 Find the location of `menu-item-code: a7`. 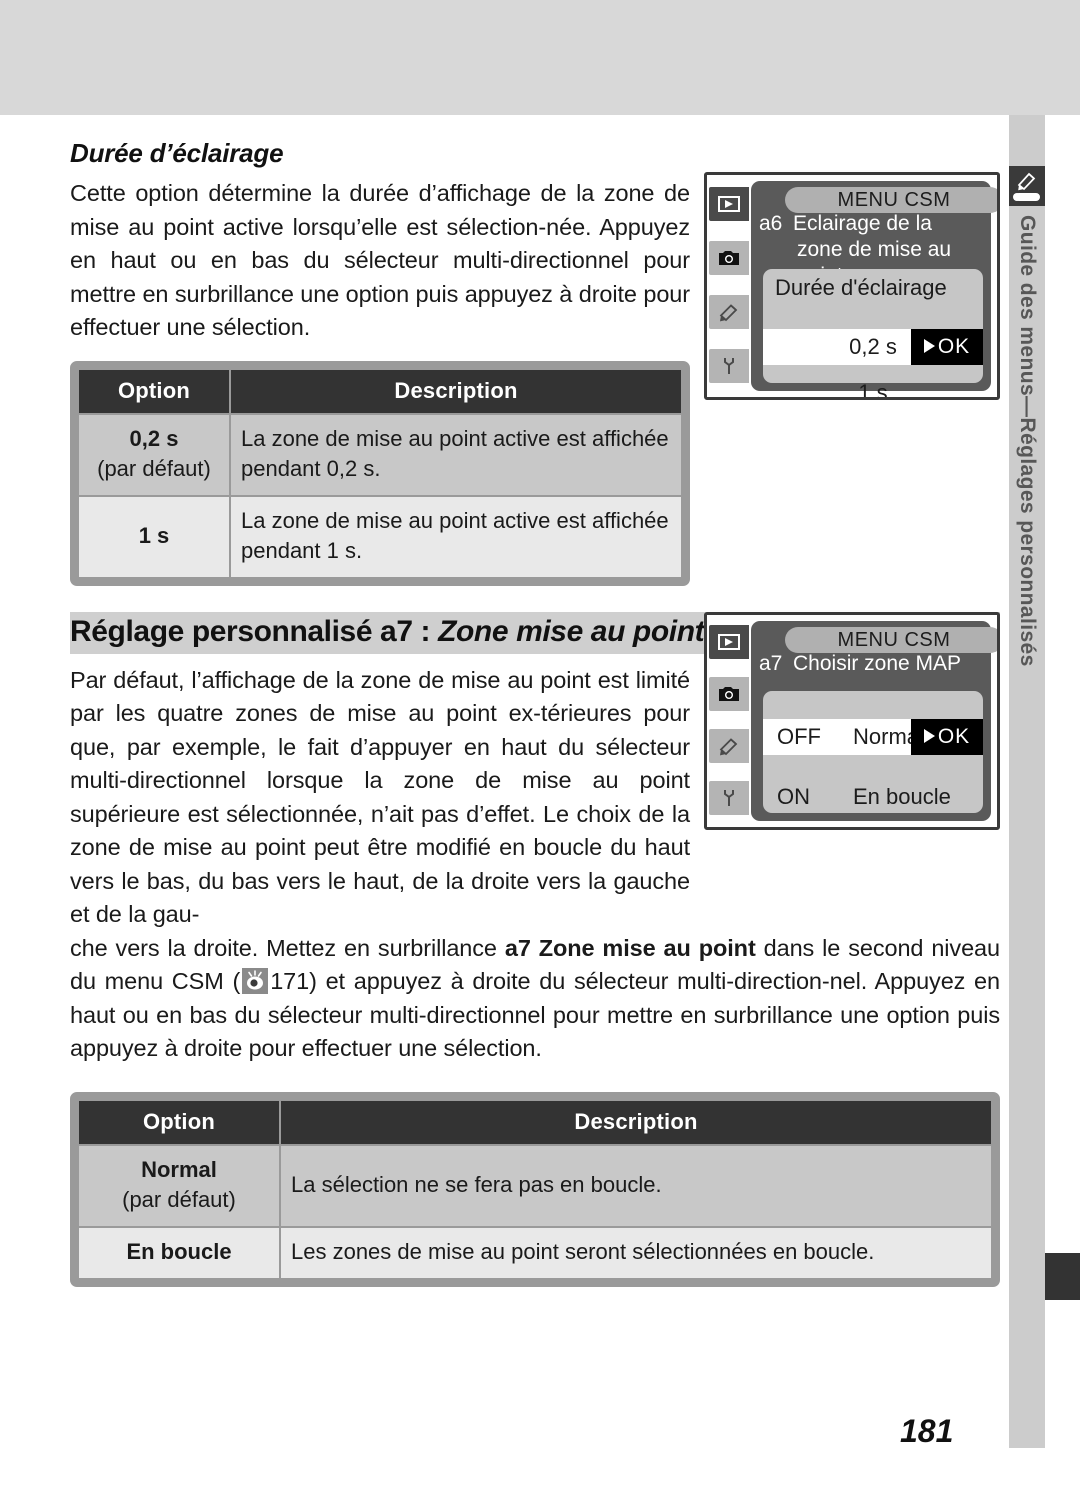

menu-item-code: a7 is located at coordinates (771, 663).